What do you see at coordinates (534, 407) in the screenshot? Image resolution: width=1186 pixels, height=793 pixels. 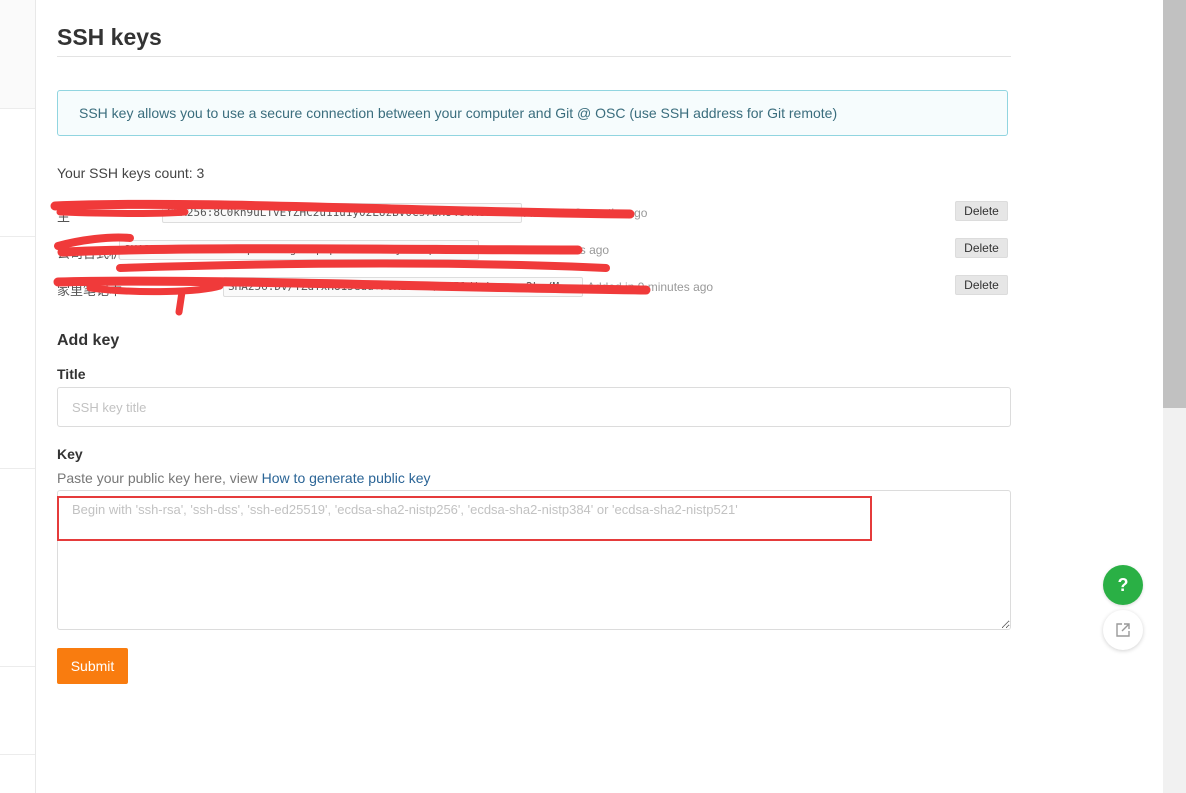 I see `ssh-key-title-input` at bounding box center [534, 407].